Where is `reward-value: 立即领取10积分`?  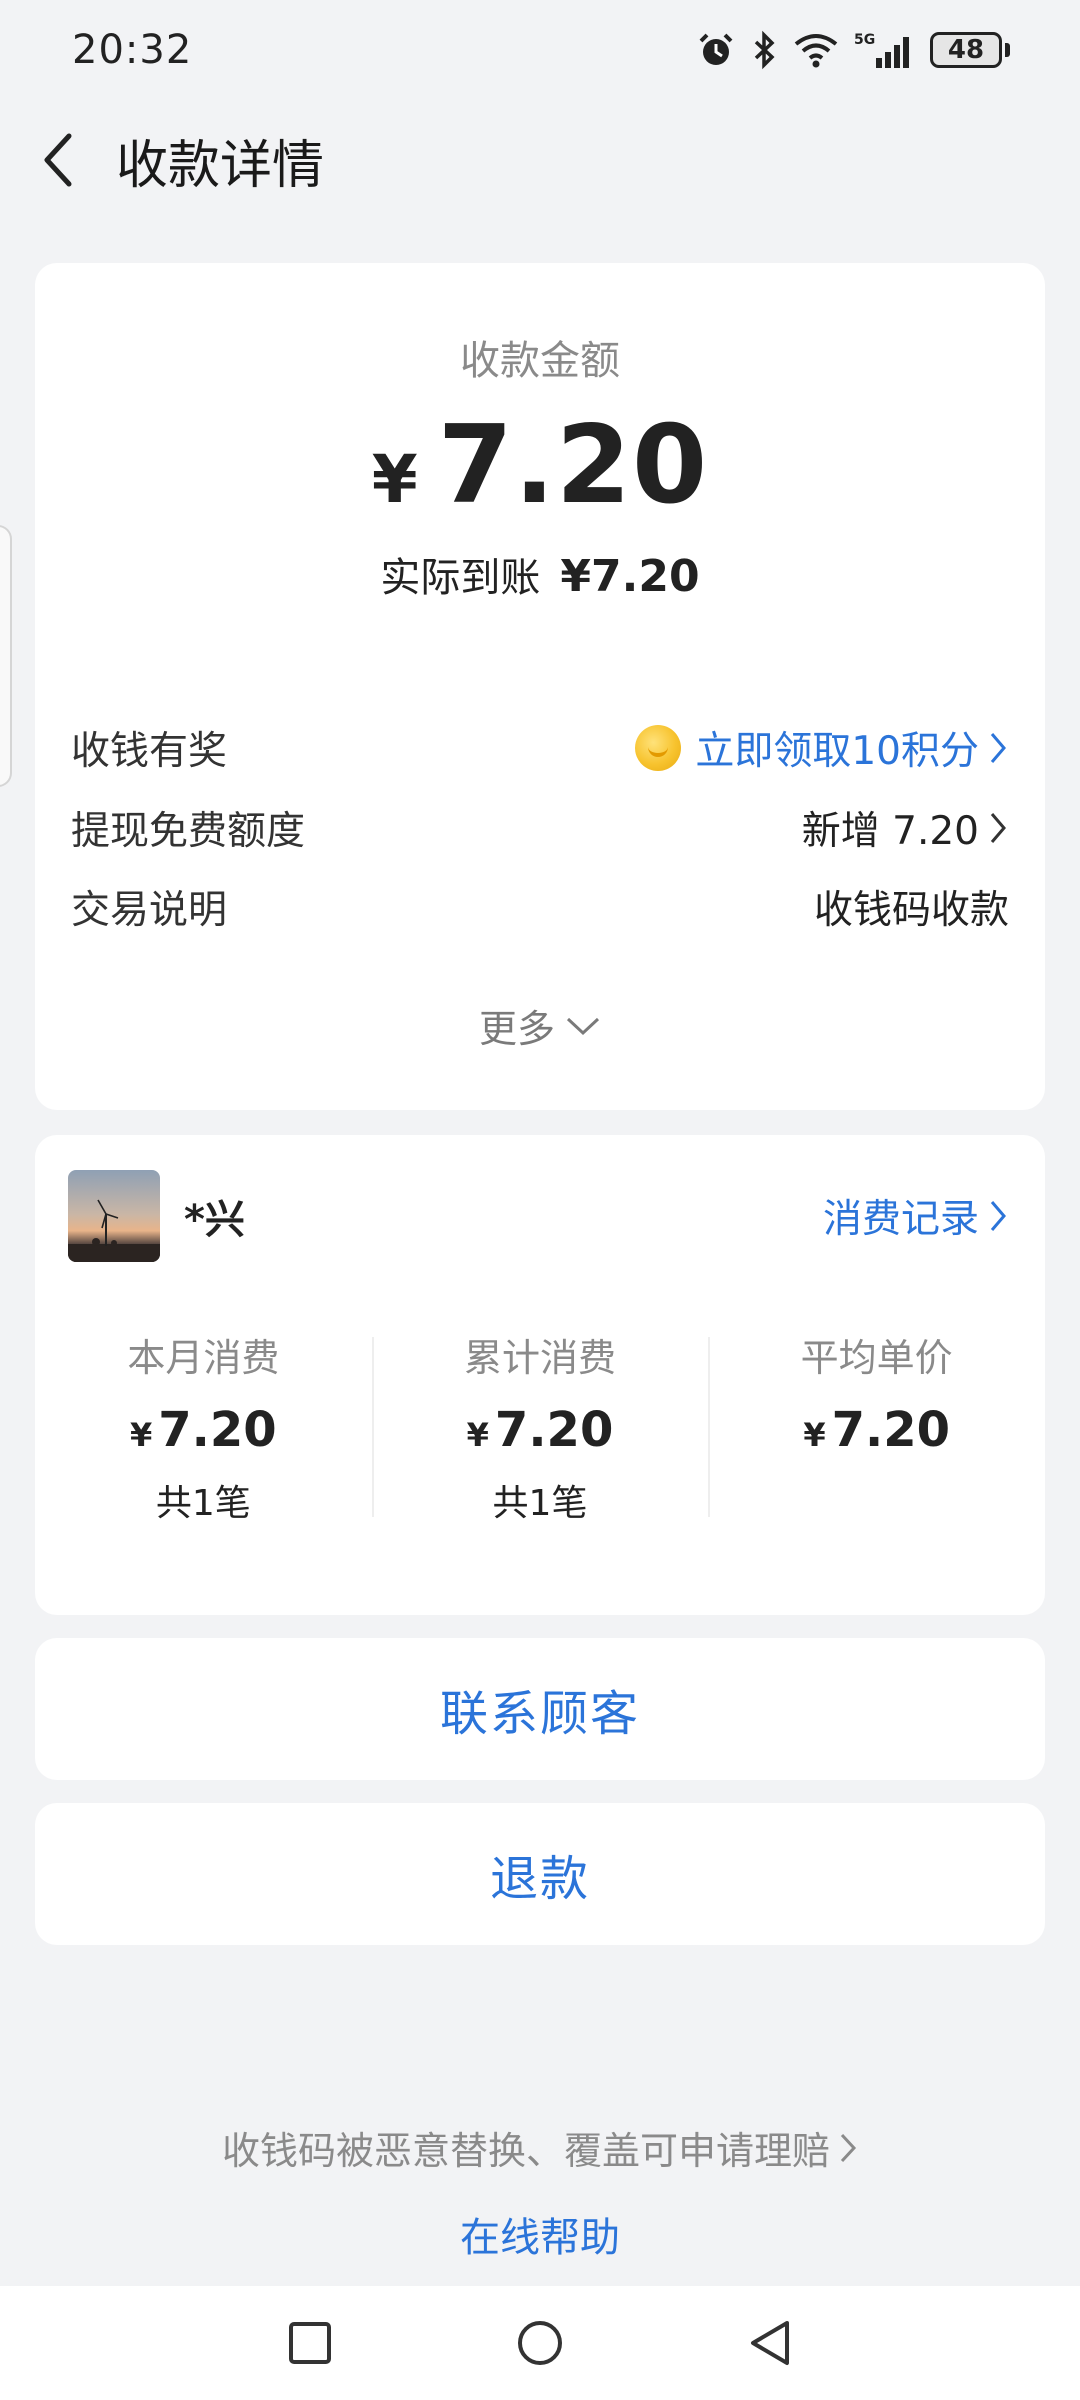
reward-value: 立即领取10积分 is located at coordinates (837, 751).